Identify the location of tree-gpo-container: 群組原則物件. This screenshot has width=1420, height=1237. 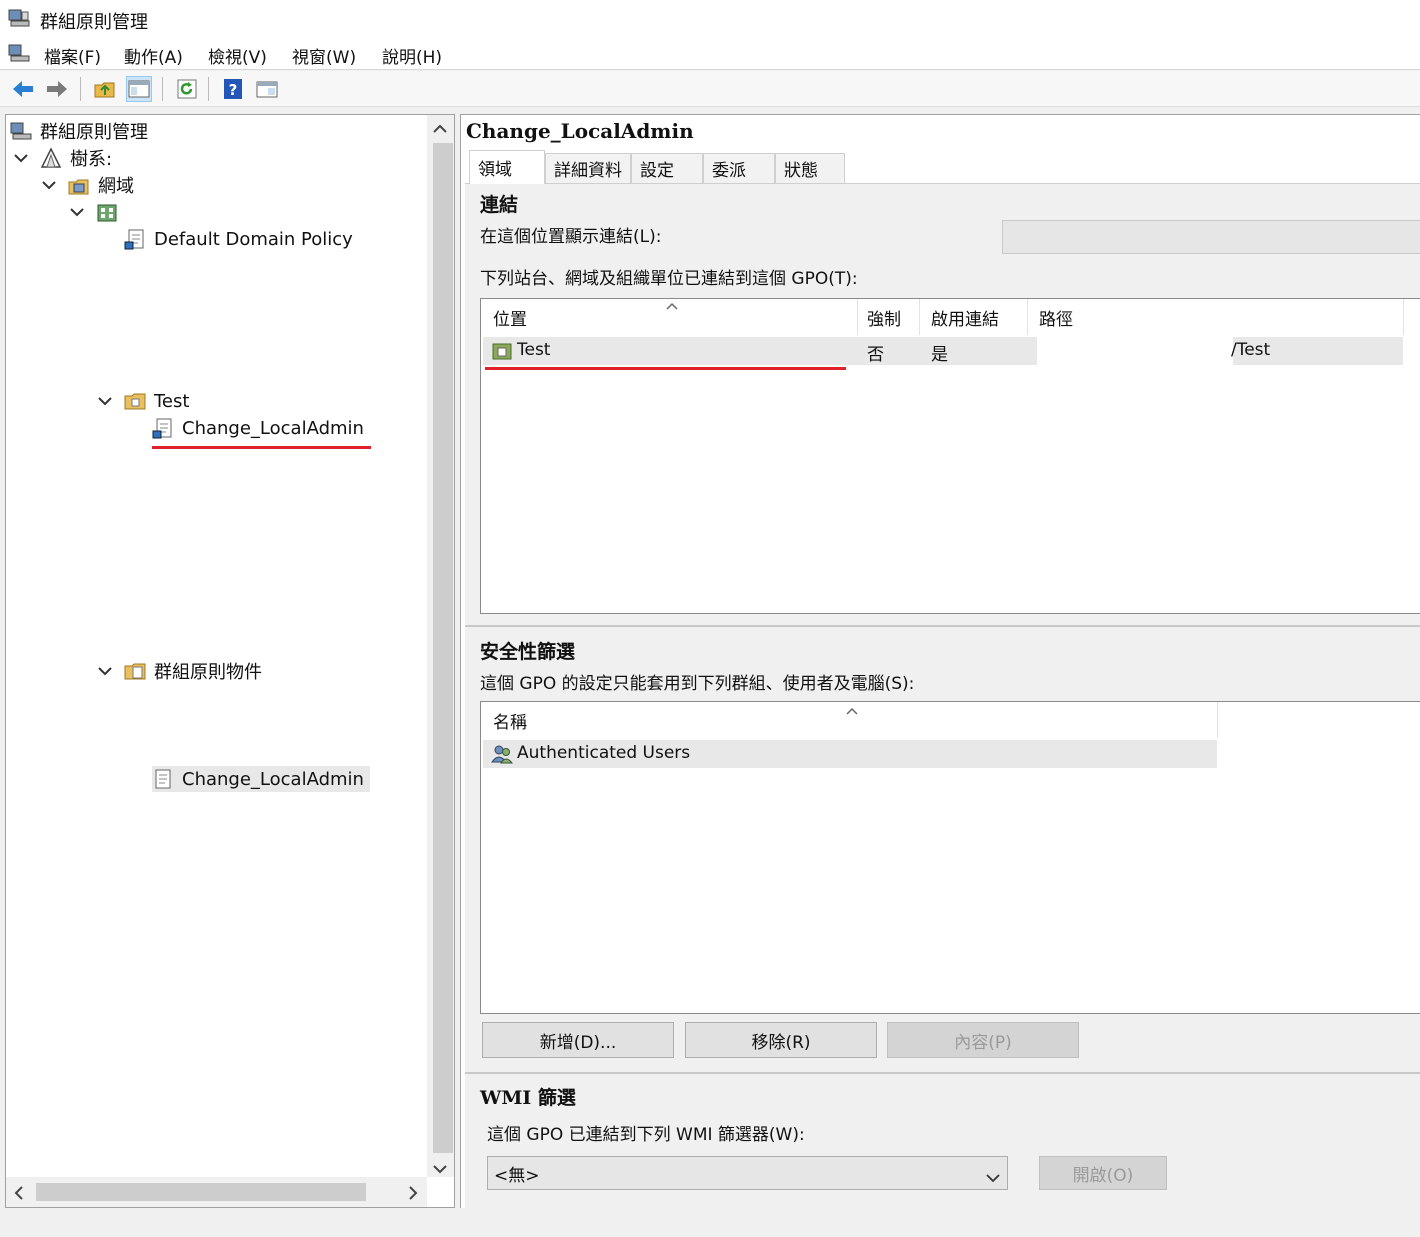
(179, 671).